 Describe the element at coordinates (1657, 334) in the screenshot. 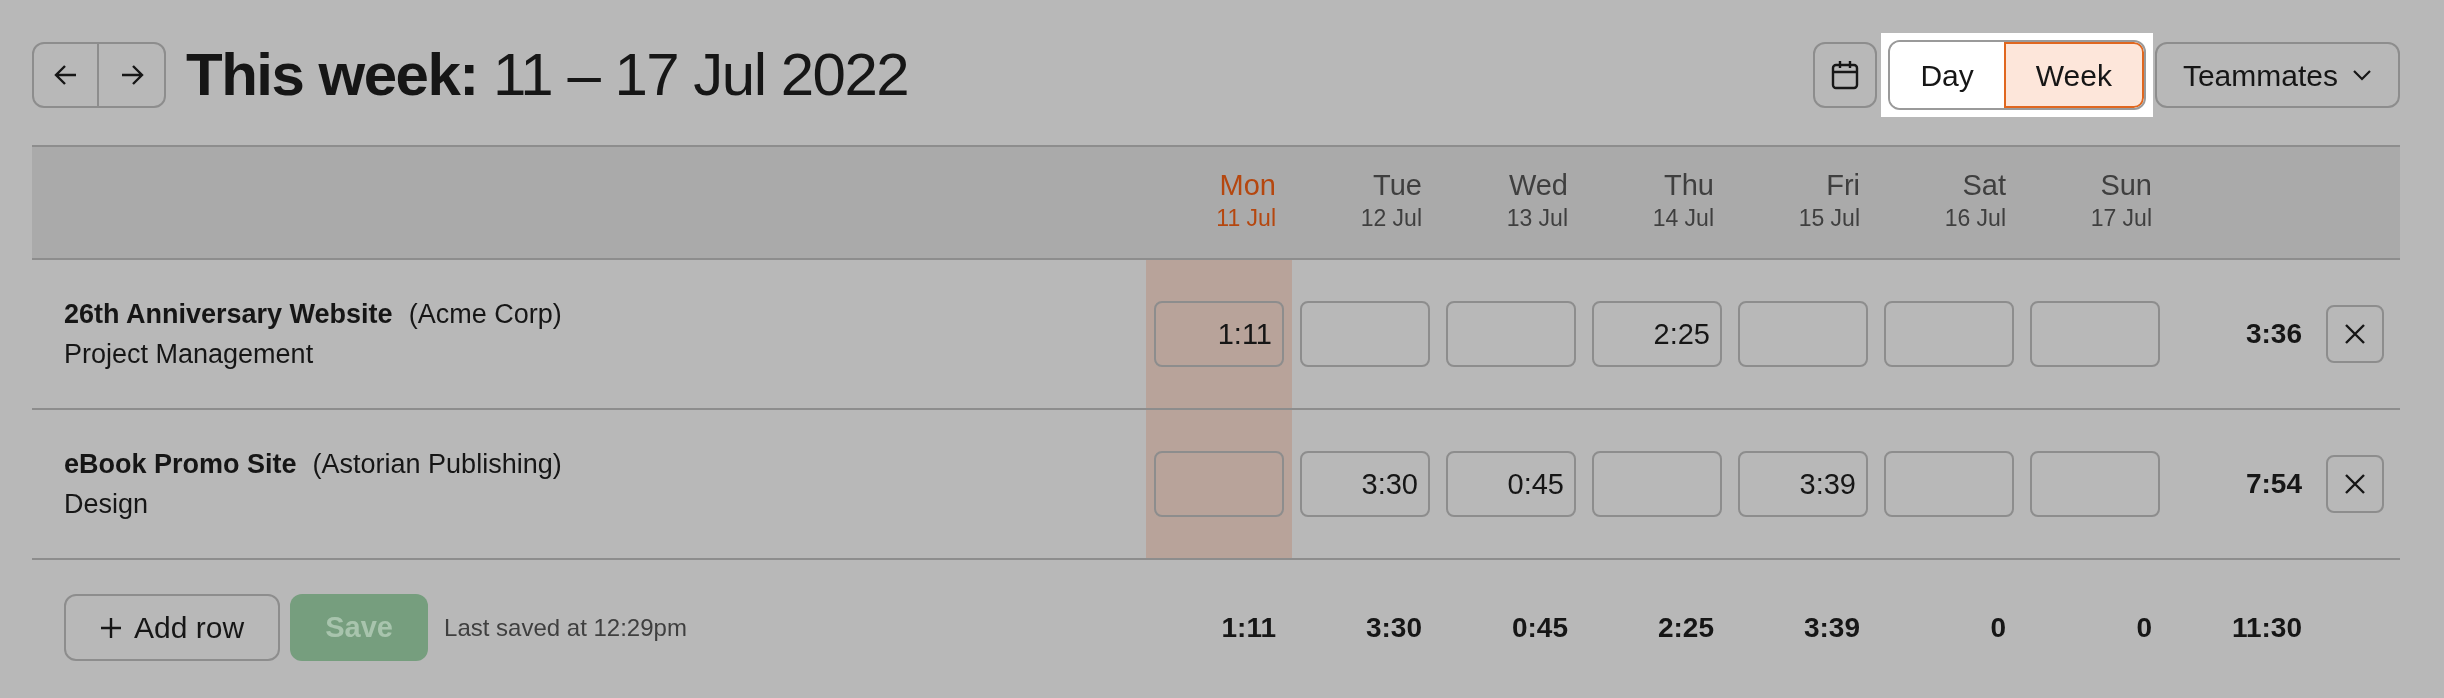

I see `time-input: 2:25` at that location.